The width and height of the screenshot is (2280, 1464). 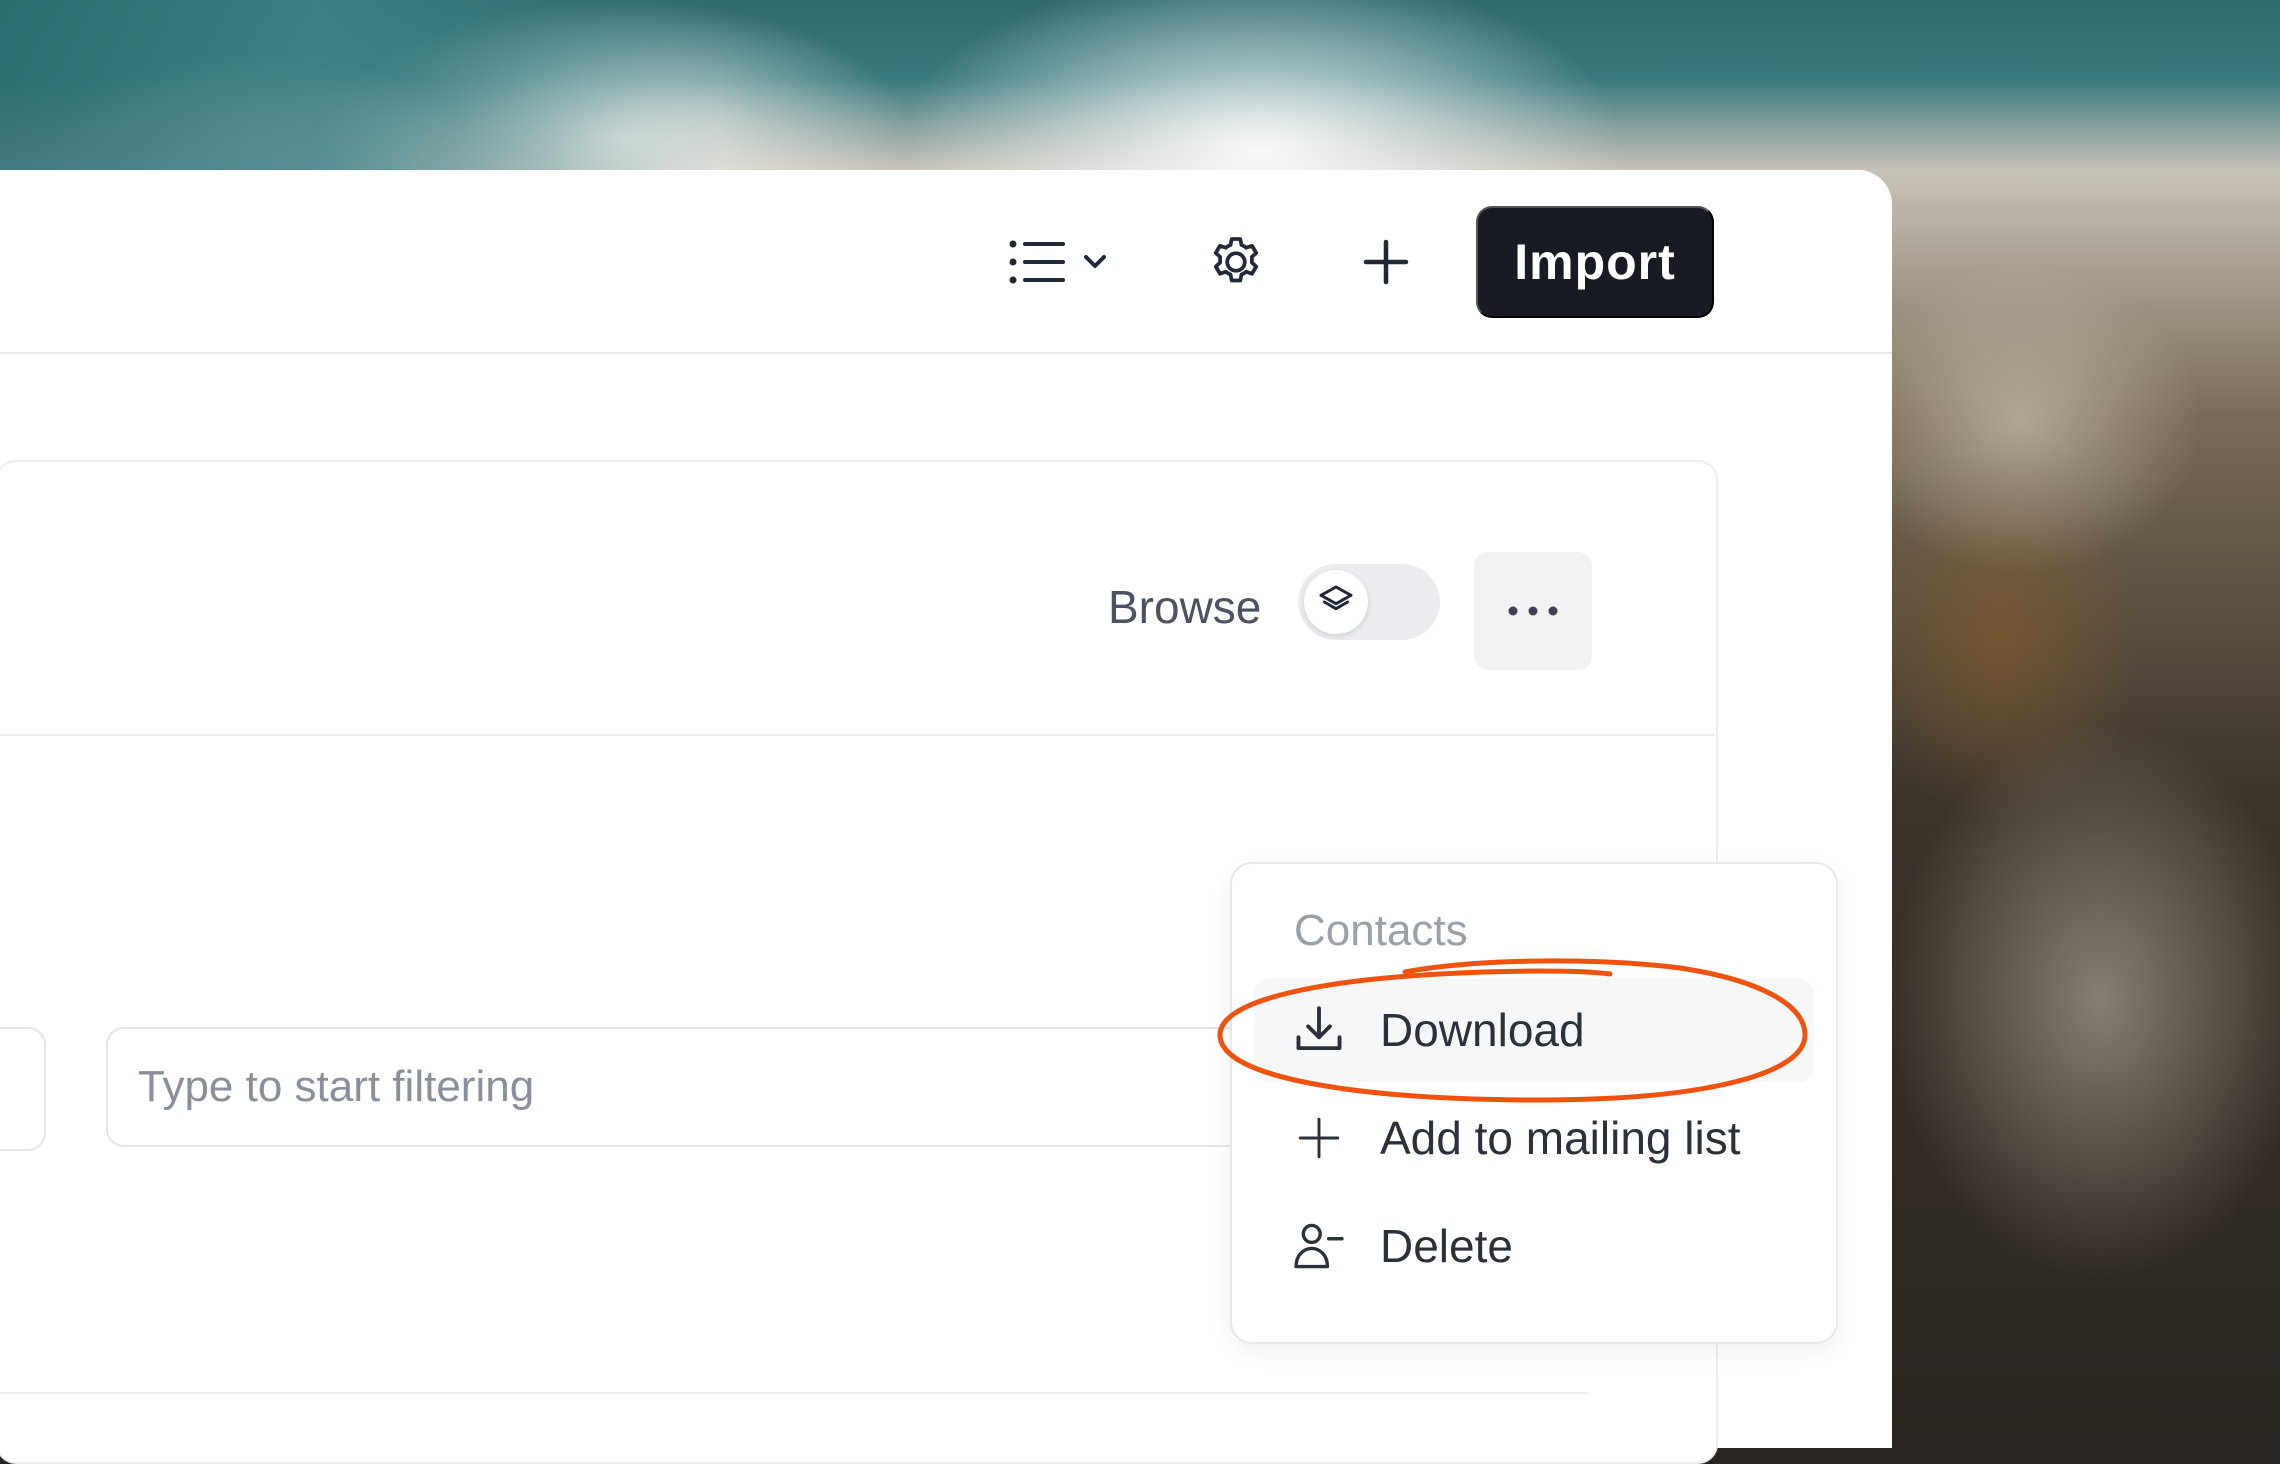 What do you see at coordinates (857, 735) in the screenshot?
I see `panel-divider` at bounding box center [857, 735].